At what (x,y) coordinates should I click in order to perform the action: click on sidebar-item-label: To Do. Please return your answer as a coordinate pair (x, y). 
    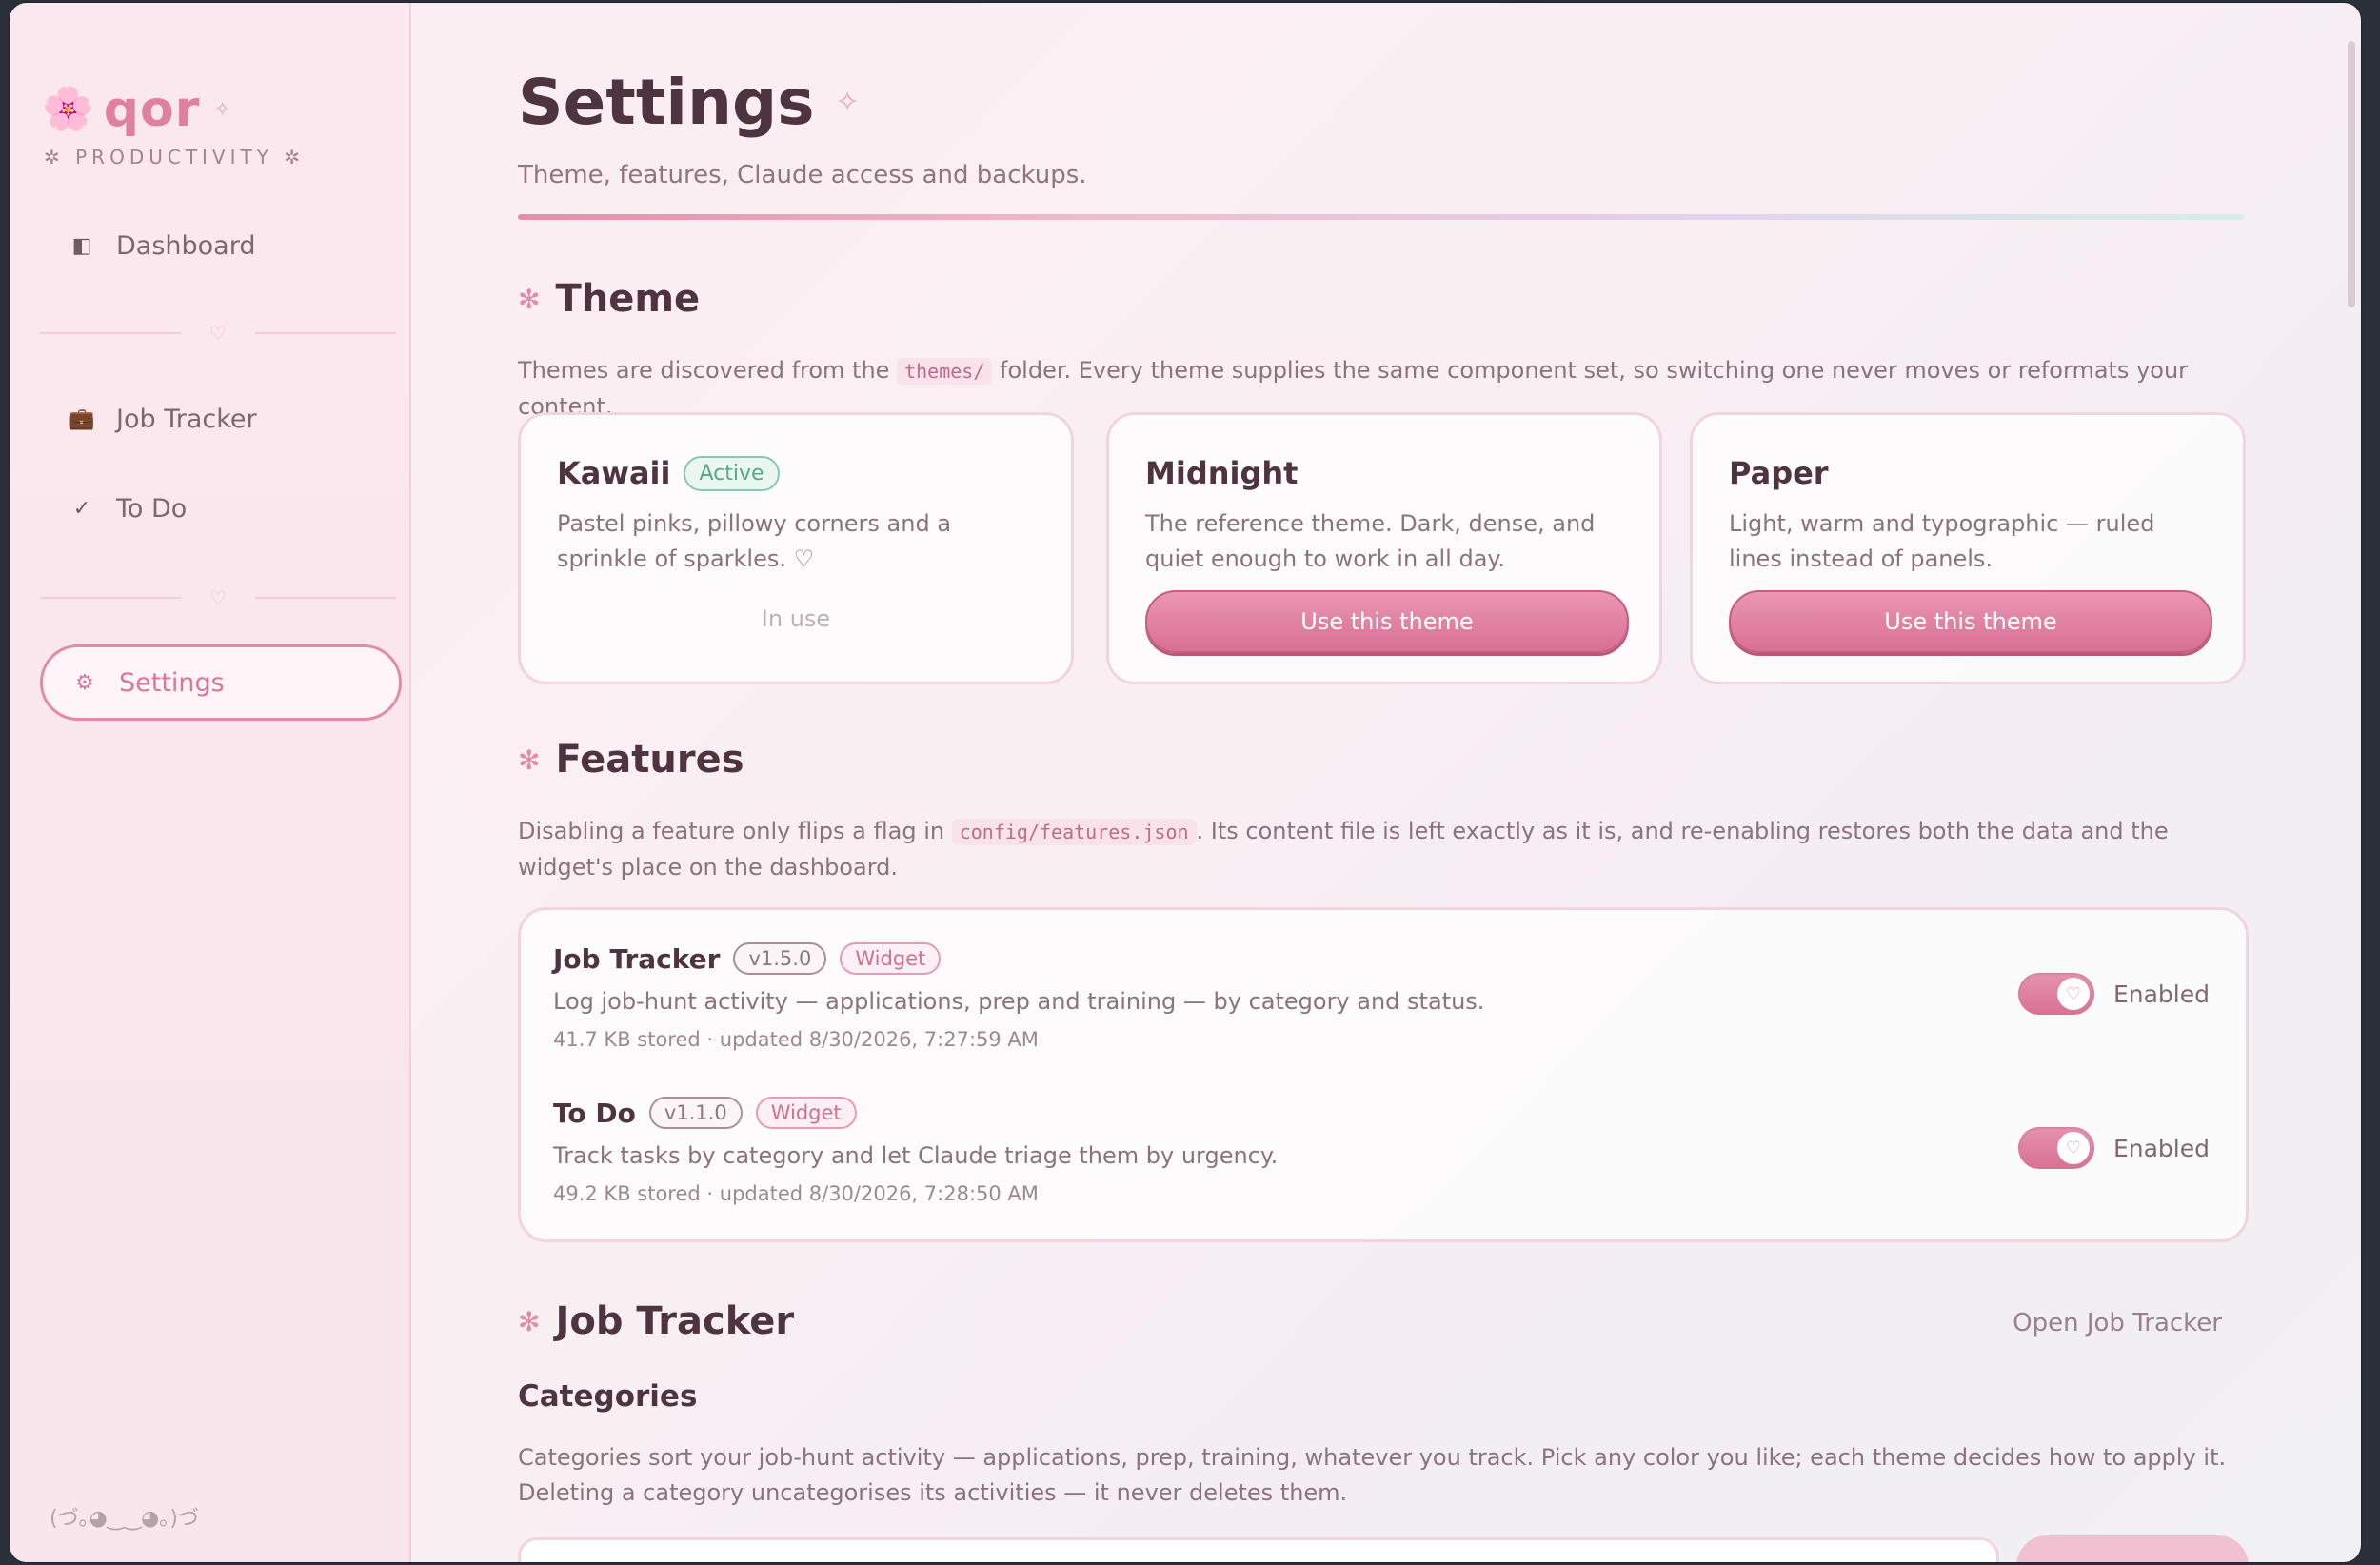
    Looking at the image, I should click on (152, 509).